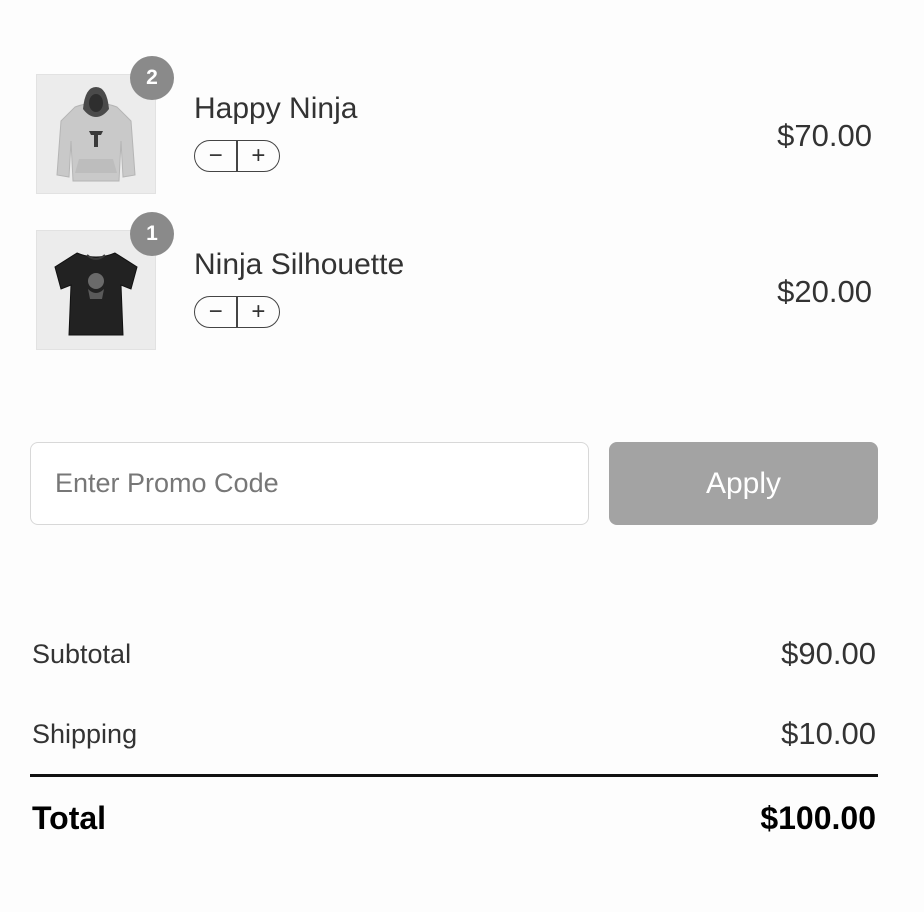 The height and width of the screenshot is (912, 924). I want to click on quantity-badge: 2, so click(152, 78).